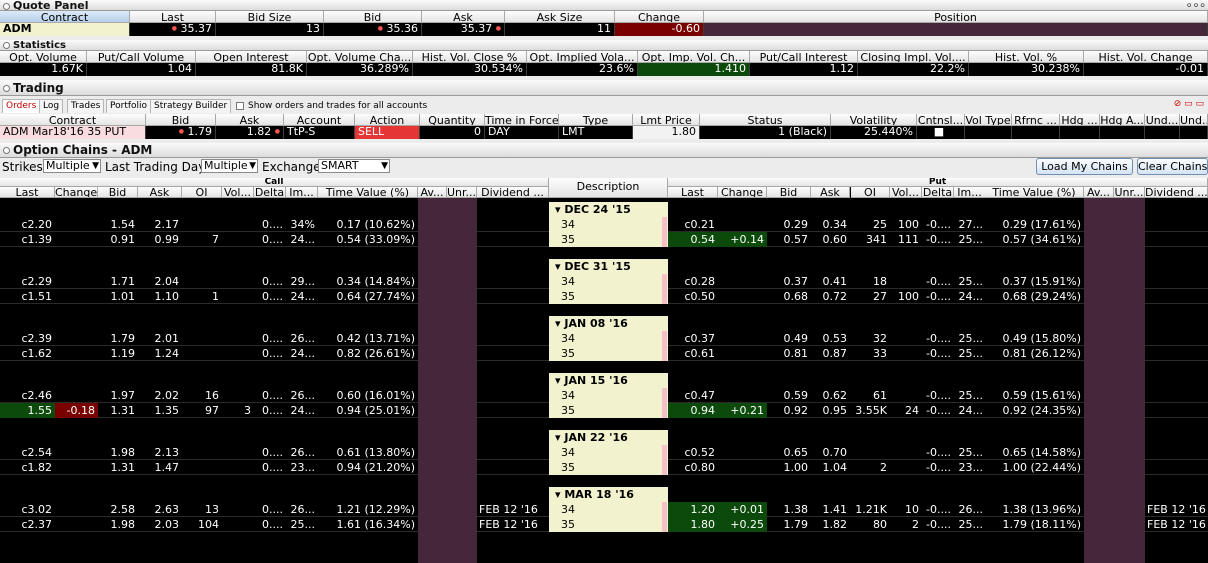  What do you see at coordinates (65, 17) in the screenshot?
I see `col-header: Contract` at bounding box center [65, 17].